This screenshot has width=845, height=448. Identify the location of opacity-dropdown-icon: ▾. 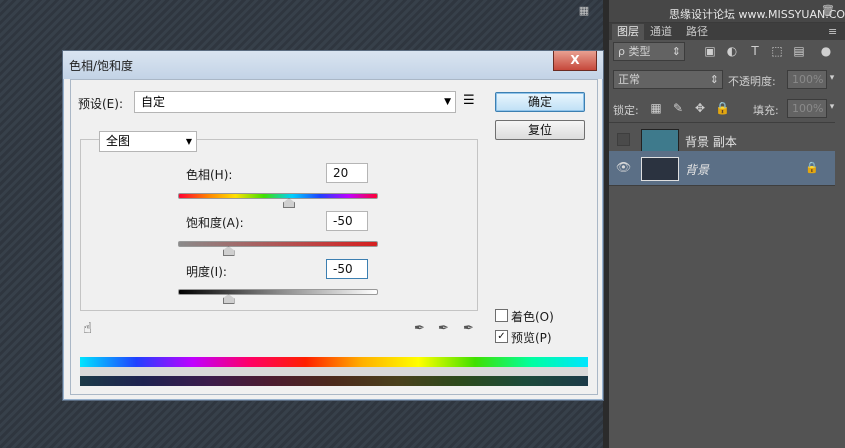
(832, 78).